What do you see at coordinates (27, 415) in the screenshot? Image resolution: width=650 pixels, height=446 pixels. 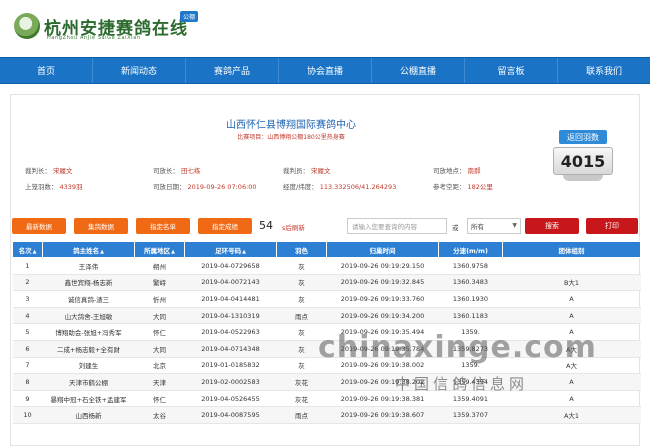 I see `table-cell: 10` at bounding box center [27, 415].